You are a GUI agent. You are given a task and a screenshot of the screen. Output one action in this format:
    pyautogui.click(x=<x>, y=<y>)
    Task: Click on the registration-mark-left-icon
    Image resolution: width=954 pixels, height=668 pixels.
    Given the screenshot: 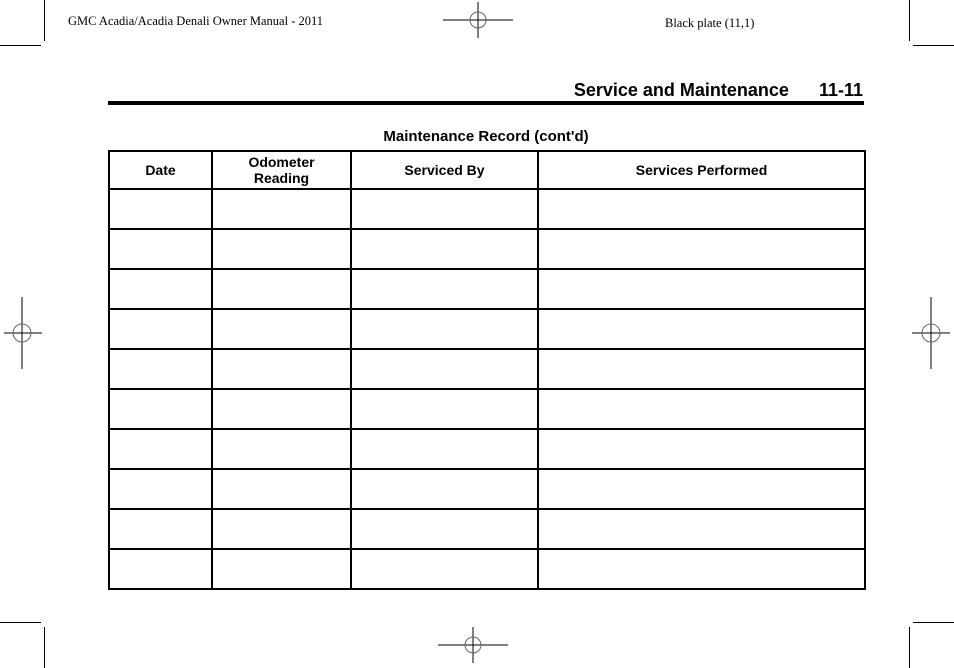 What is the action you would take?
    pyautogui.click(x=23, y=333)
    